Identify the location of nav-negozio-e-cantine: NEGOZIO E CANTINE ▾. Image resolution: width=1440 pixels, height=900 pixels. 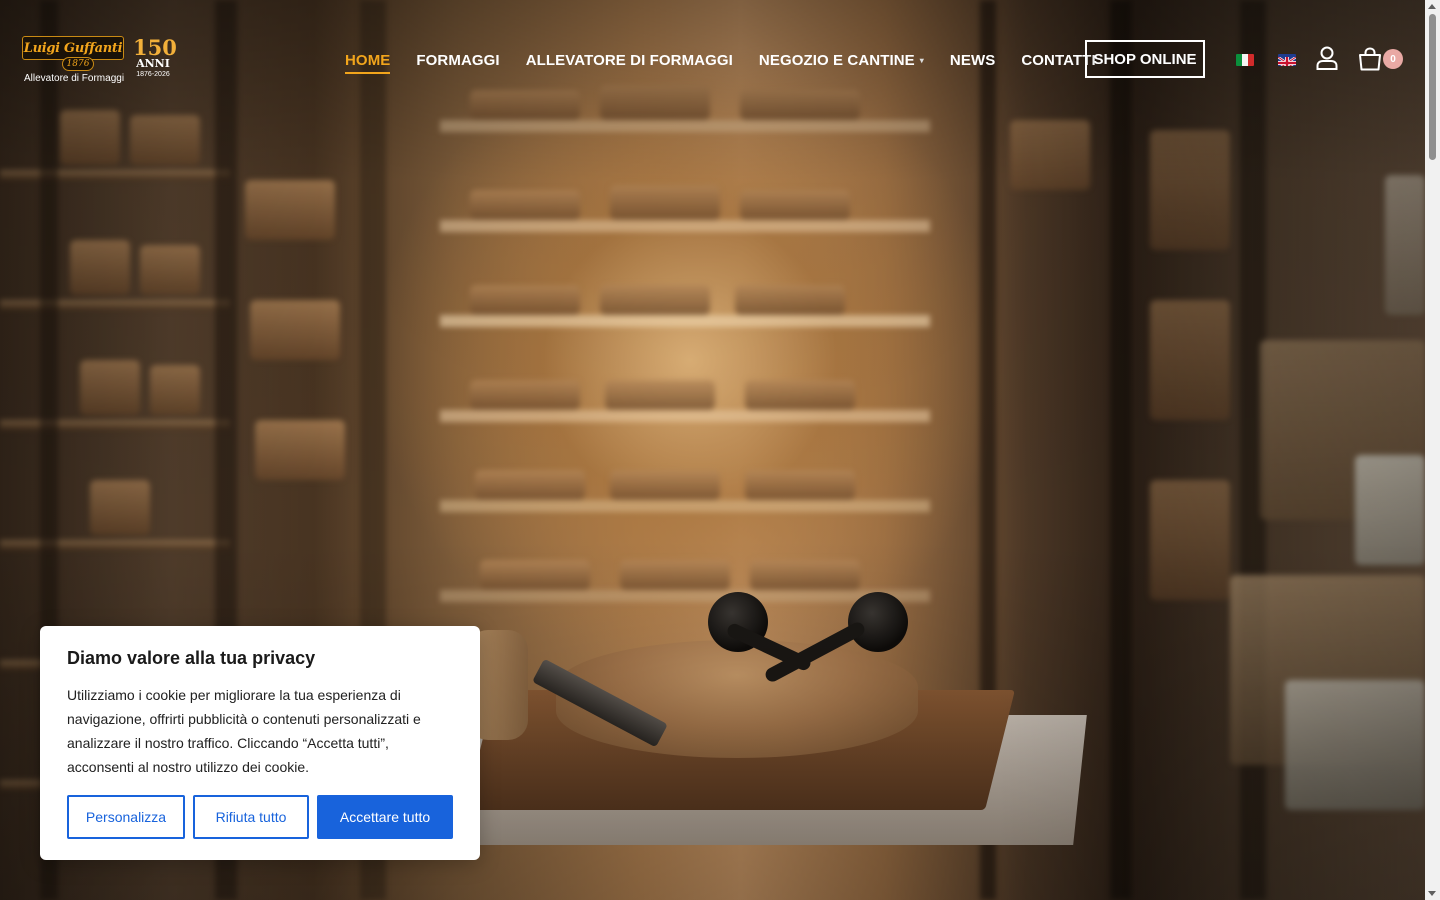
(841, 60).